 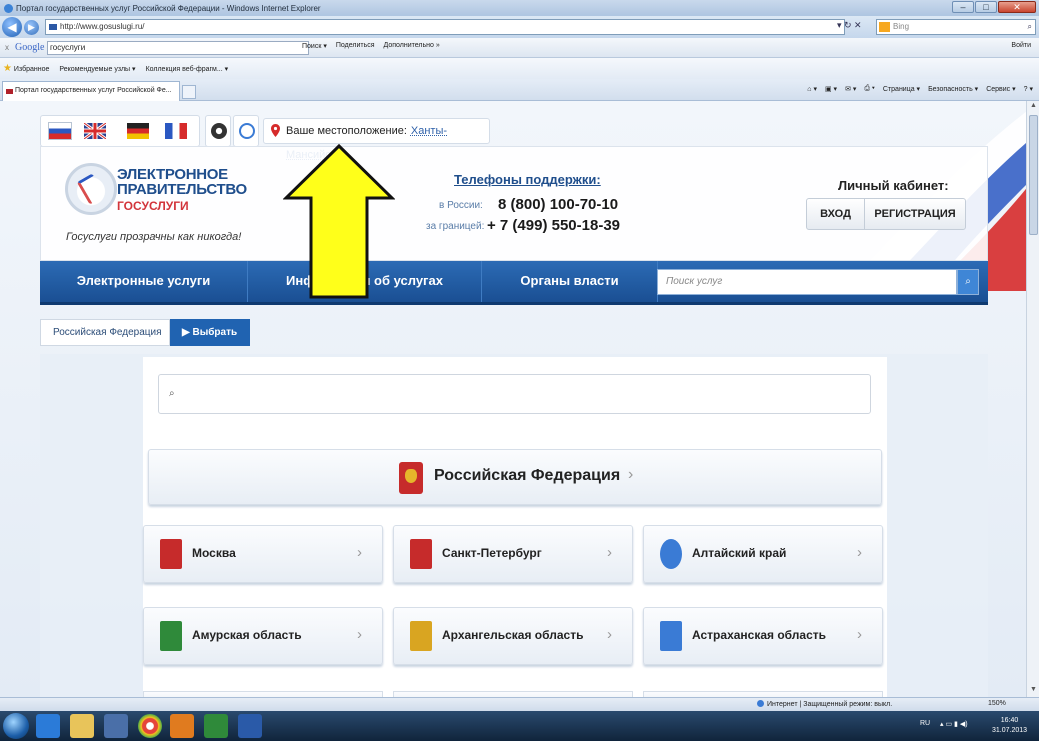 What do you see at coordinates (187, 332) in the screenshot?
I see `play-icon: ▶` at bounding box center [187, 332].